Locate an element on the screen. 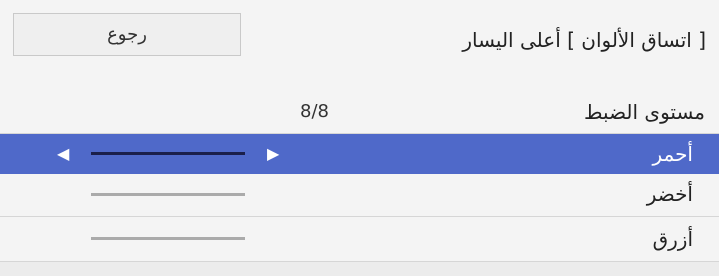  footer-strip is located at coordinates (359, 269).